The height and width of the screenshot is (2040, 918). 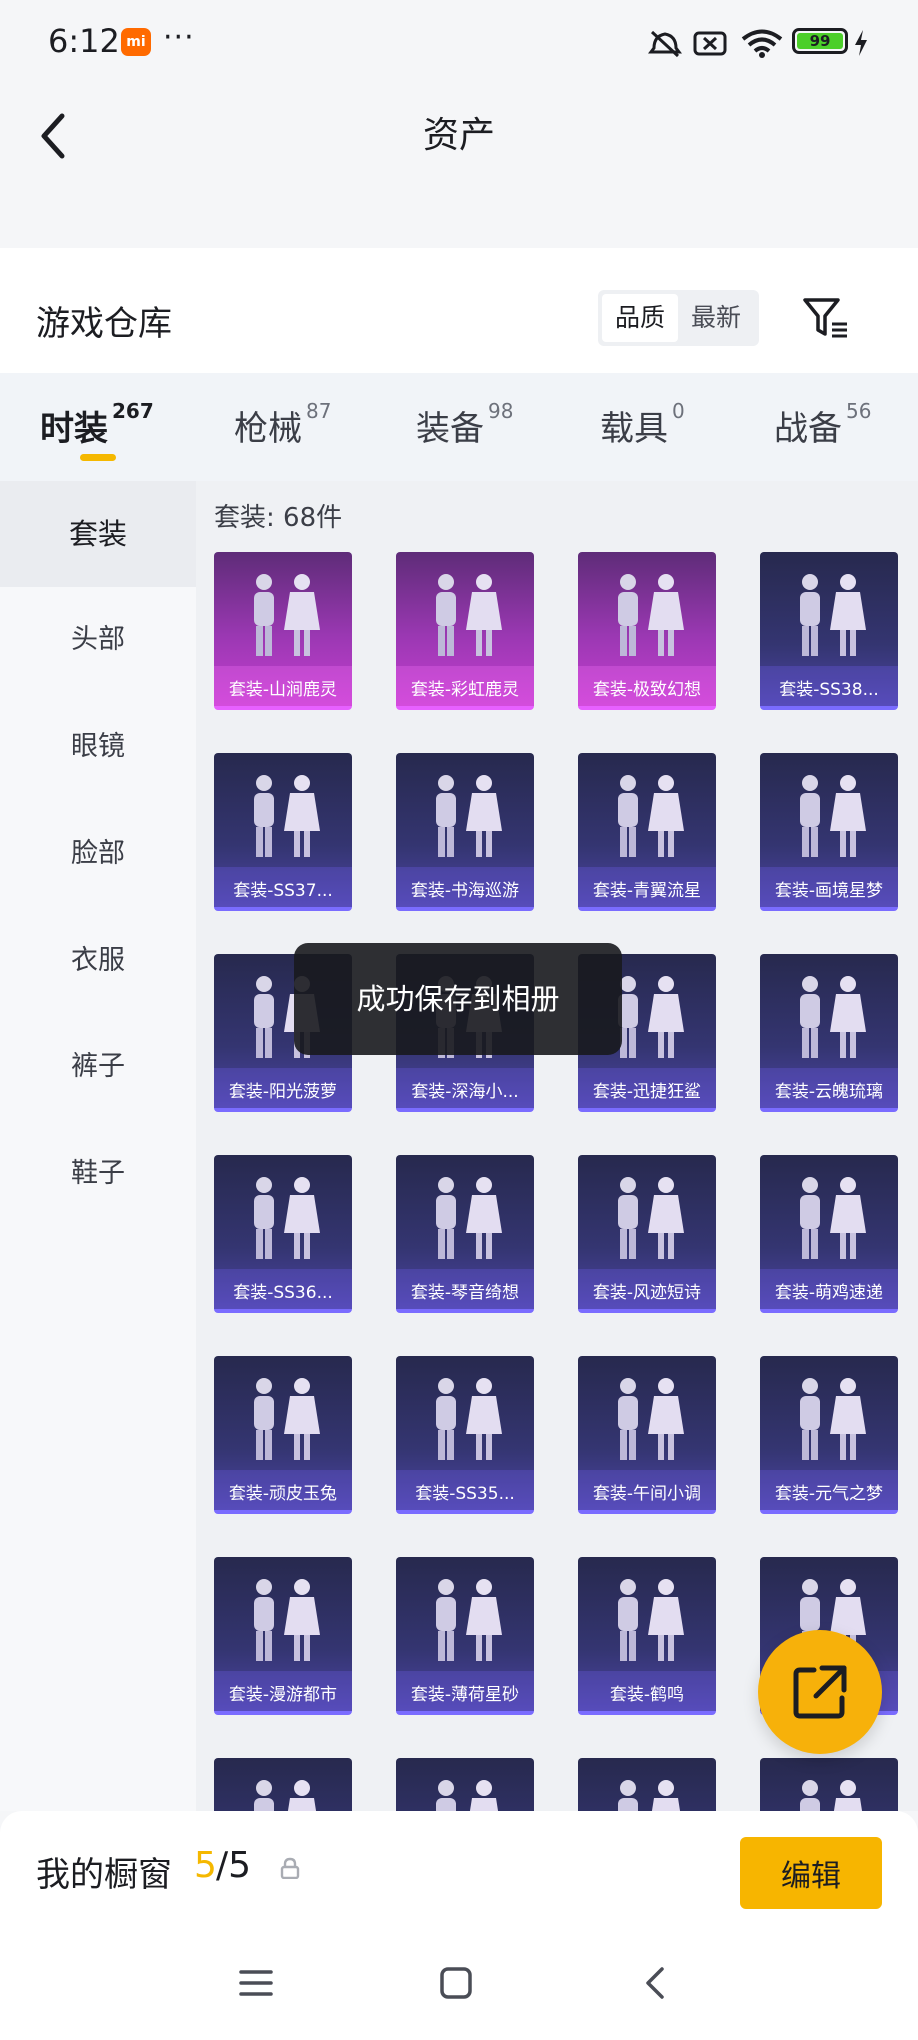 I want to click on outfit-name: 套装-山涧鹿灵, so click(x=283, y=690).